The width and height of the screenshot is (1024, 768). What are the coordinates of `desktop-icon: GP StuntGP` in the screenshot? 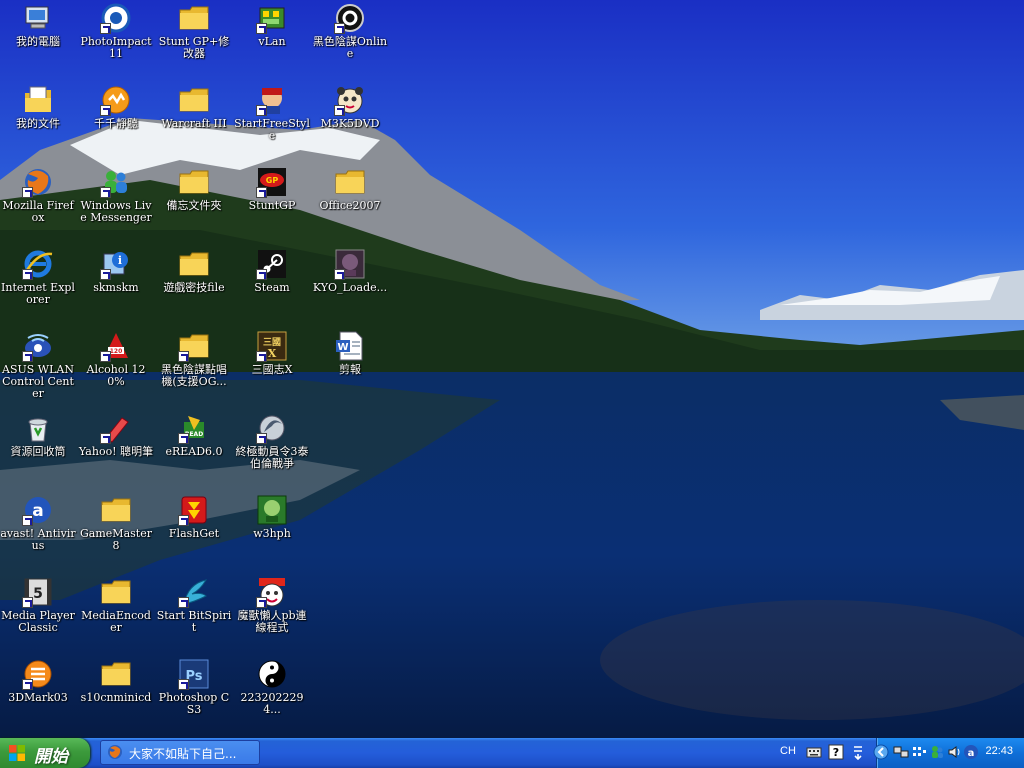 It's located at (272, 189).